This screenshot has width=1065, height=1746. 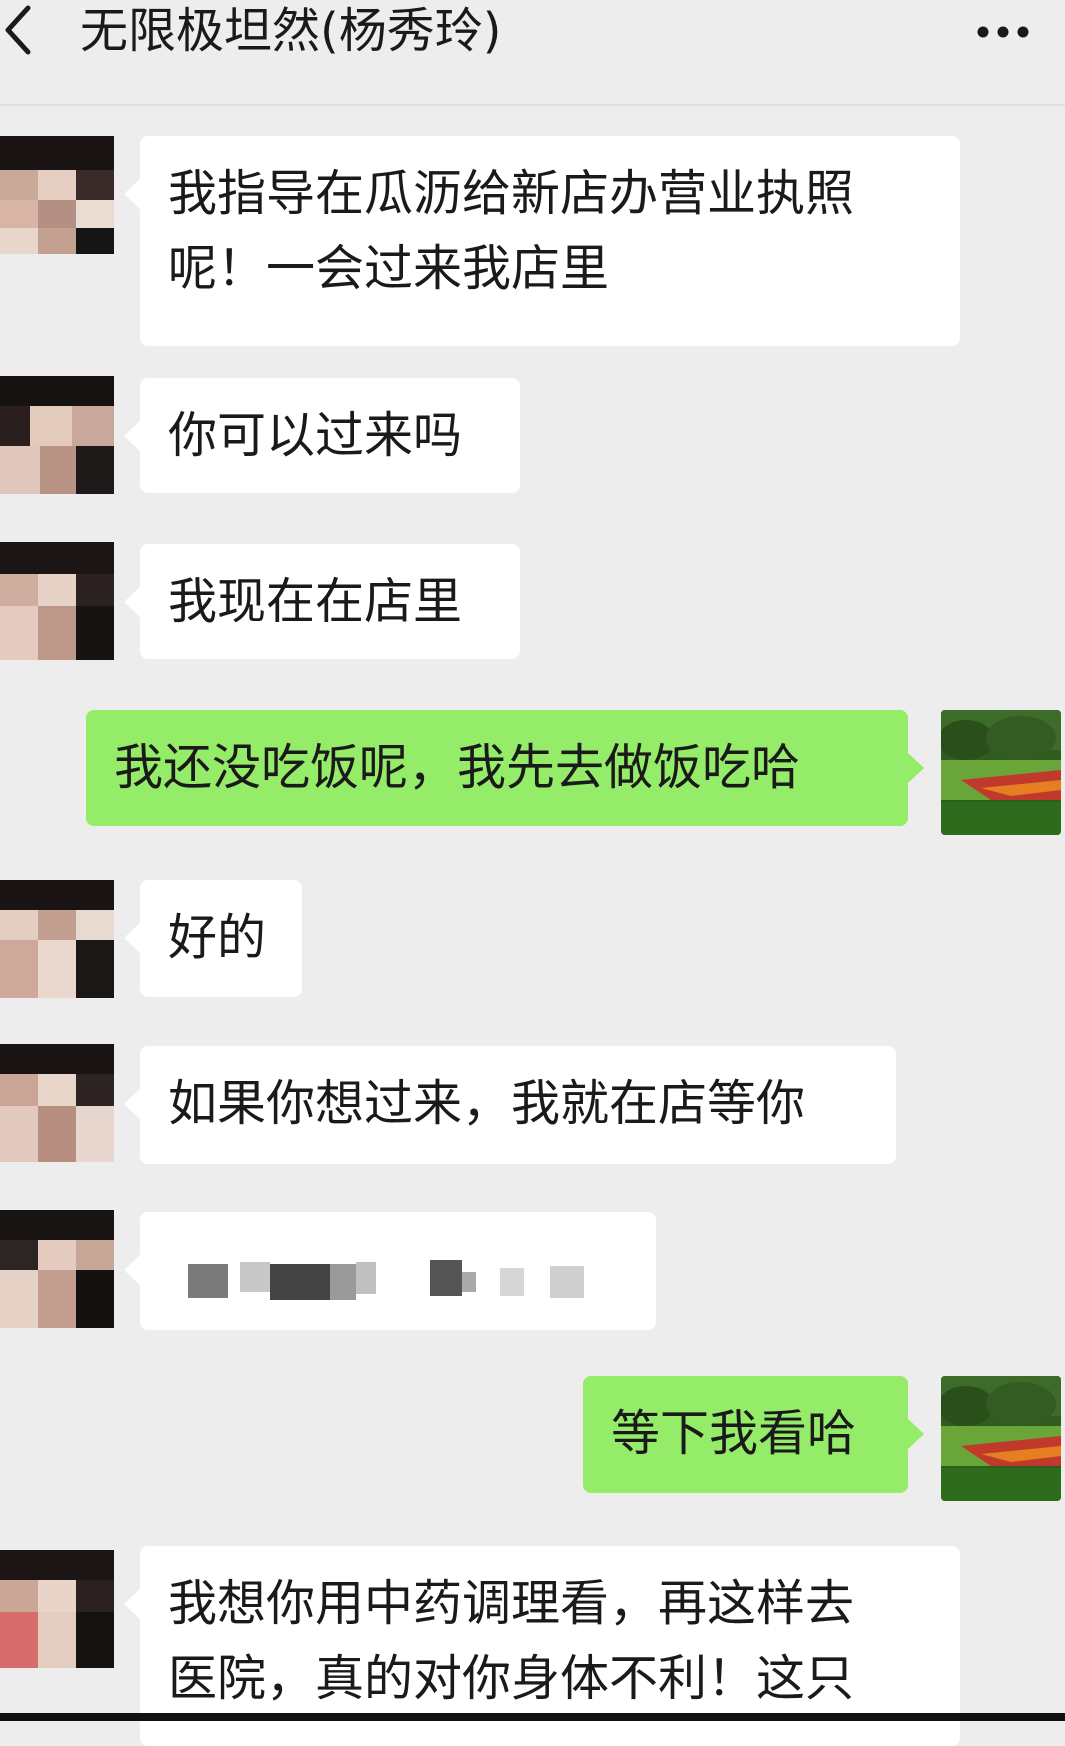 I want to click on more-dots-icon, so click(x=1003, y=32).